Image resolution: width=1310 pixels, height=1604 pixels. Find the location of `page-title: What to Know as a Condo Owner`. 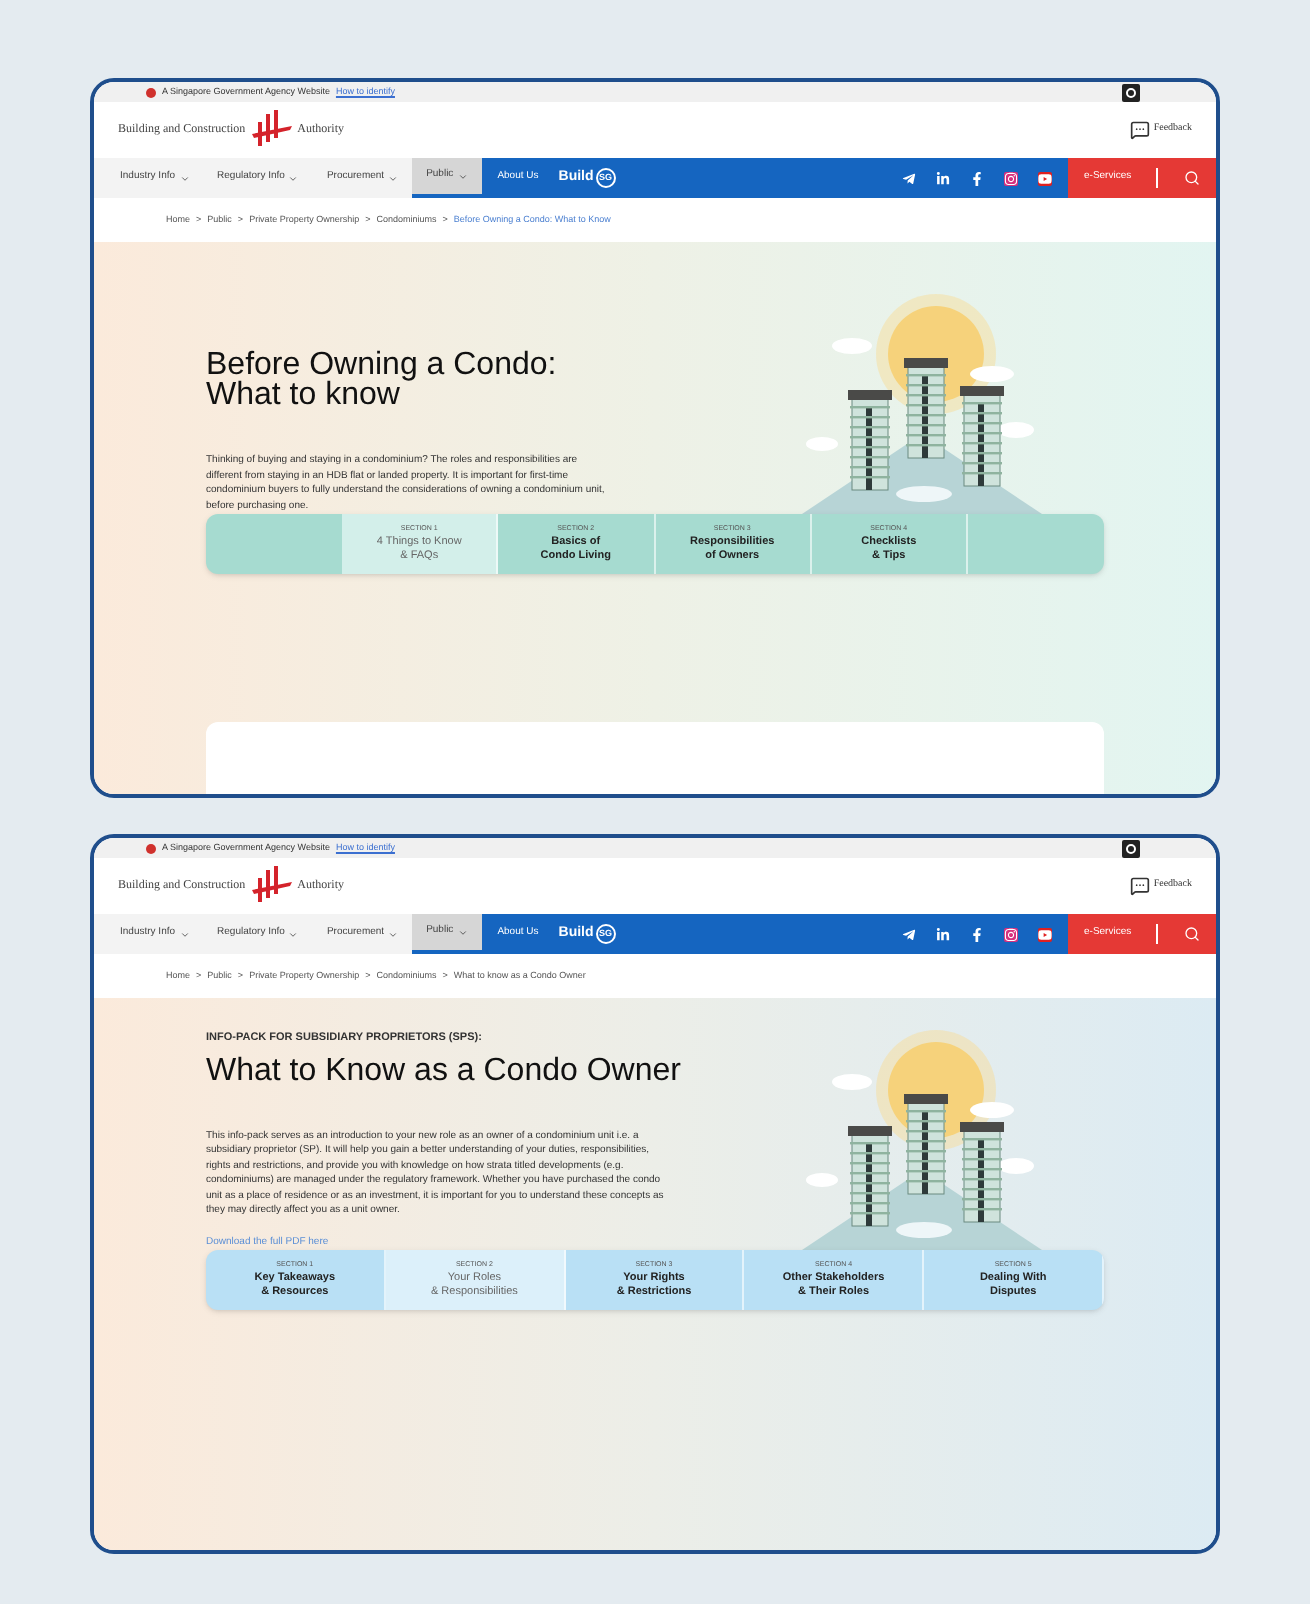

page-title: What to Know as a Condo Owner is located at coordinates (444, 1070).